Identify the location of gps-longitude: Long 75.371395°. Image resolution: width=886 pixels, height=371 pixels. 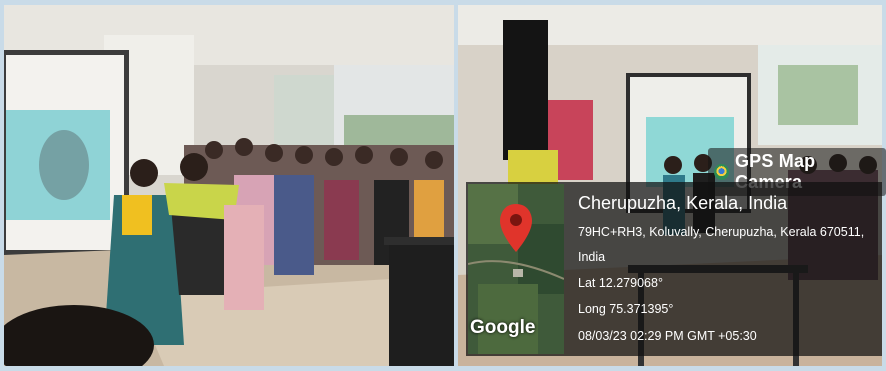
(626, 309).